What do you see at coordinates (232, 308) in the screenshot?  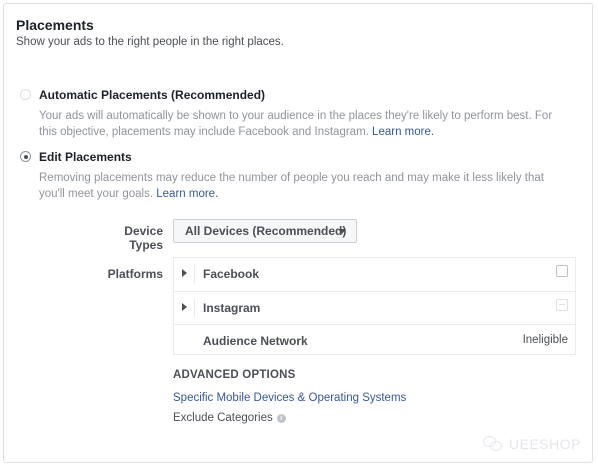 I see `platform-name: Instagram` at bounding box center [232, 308].